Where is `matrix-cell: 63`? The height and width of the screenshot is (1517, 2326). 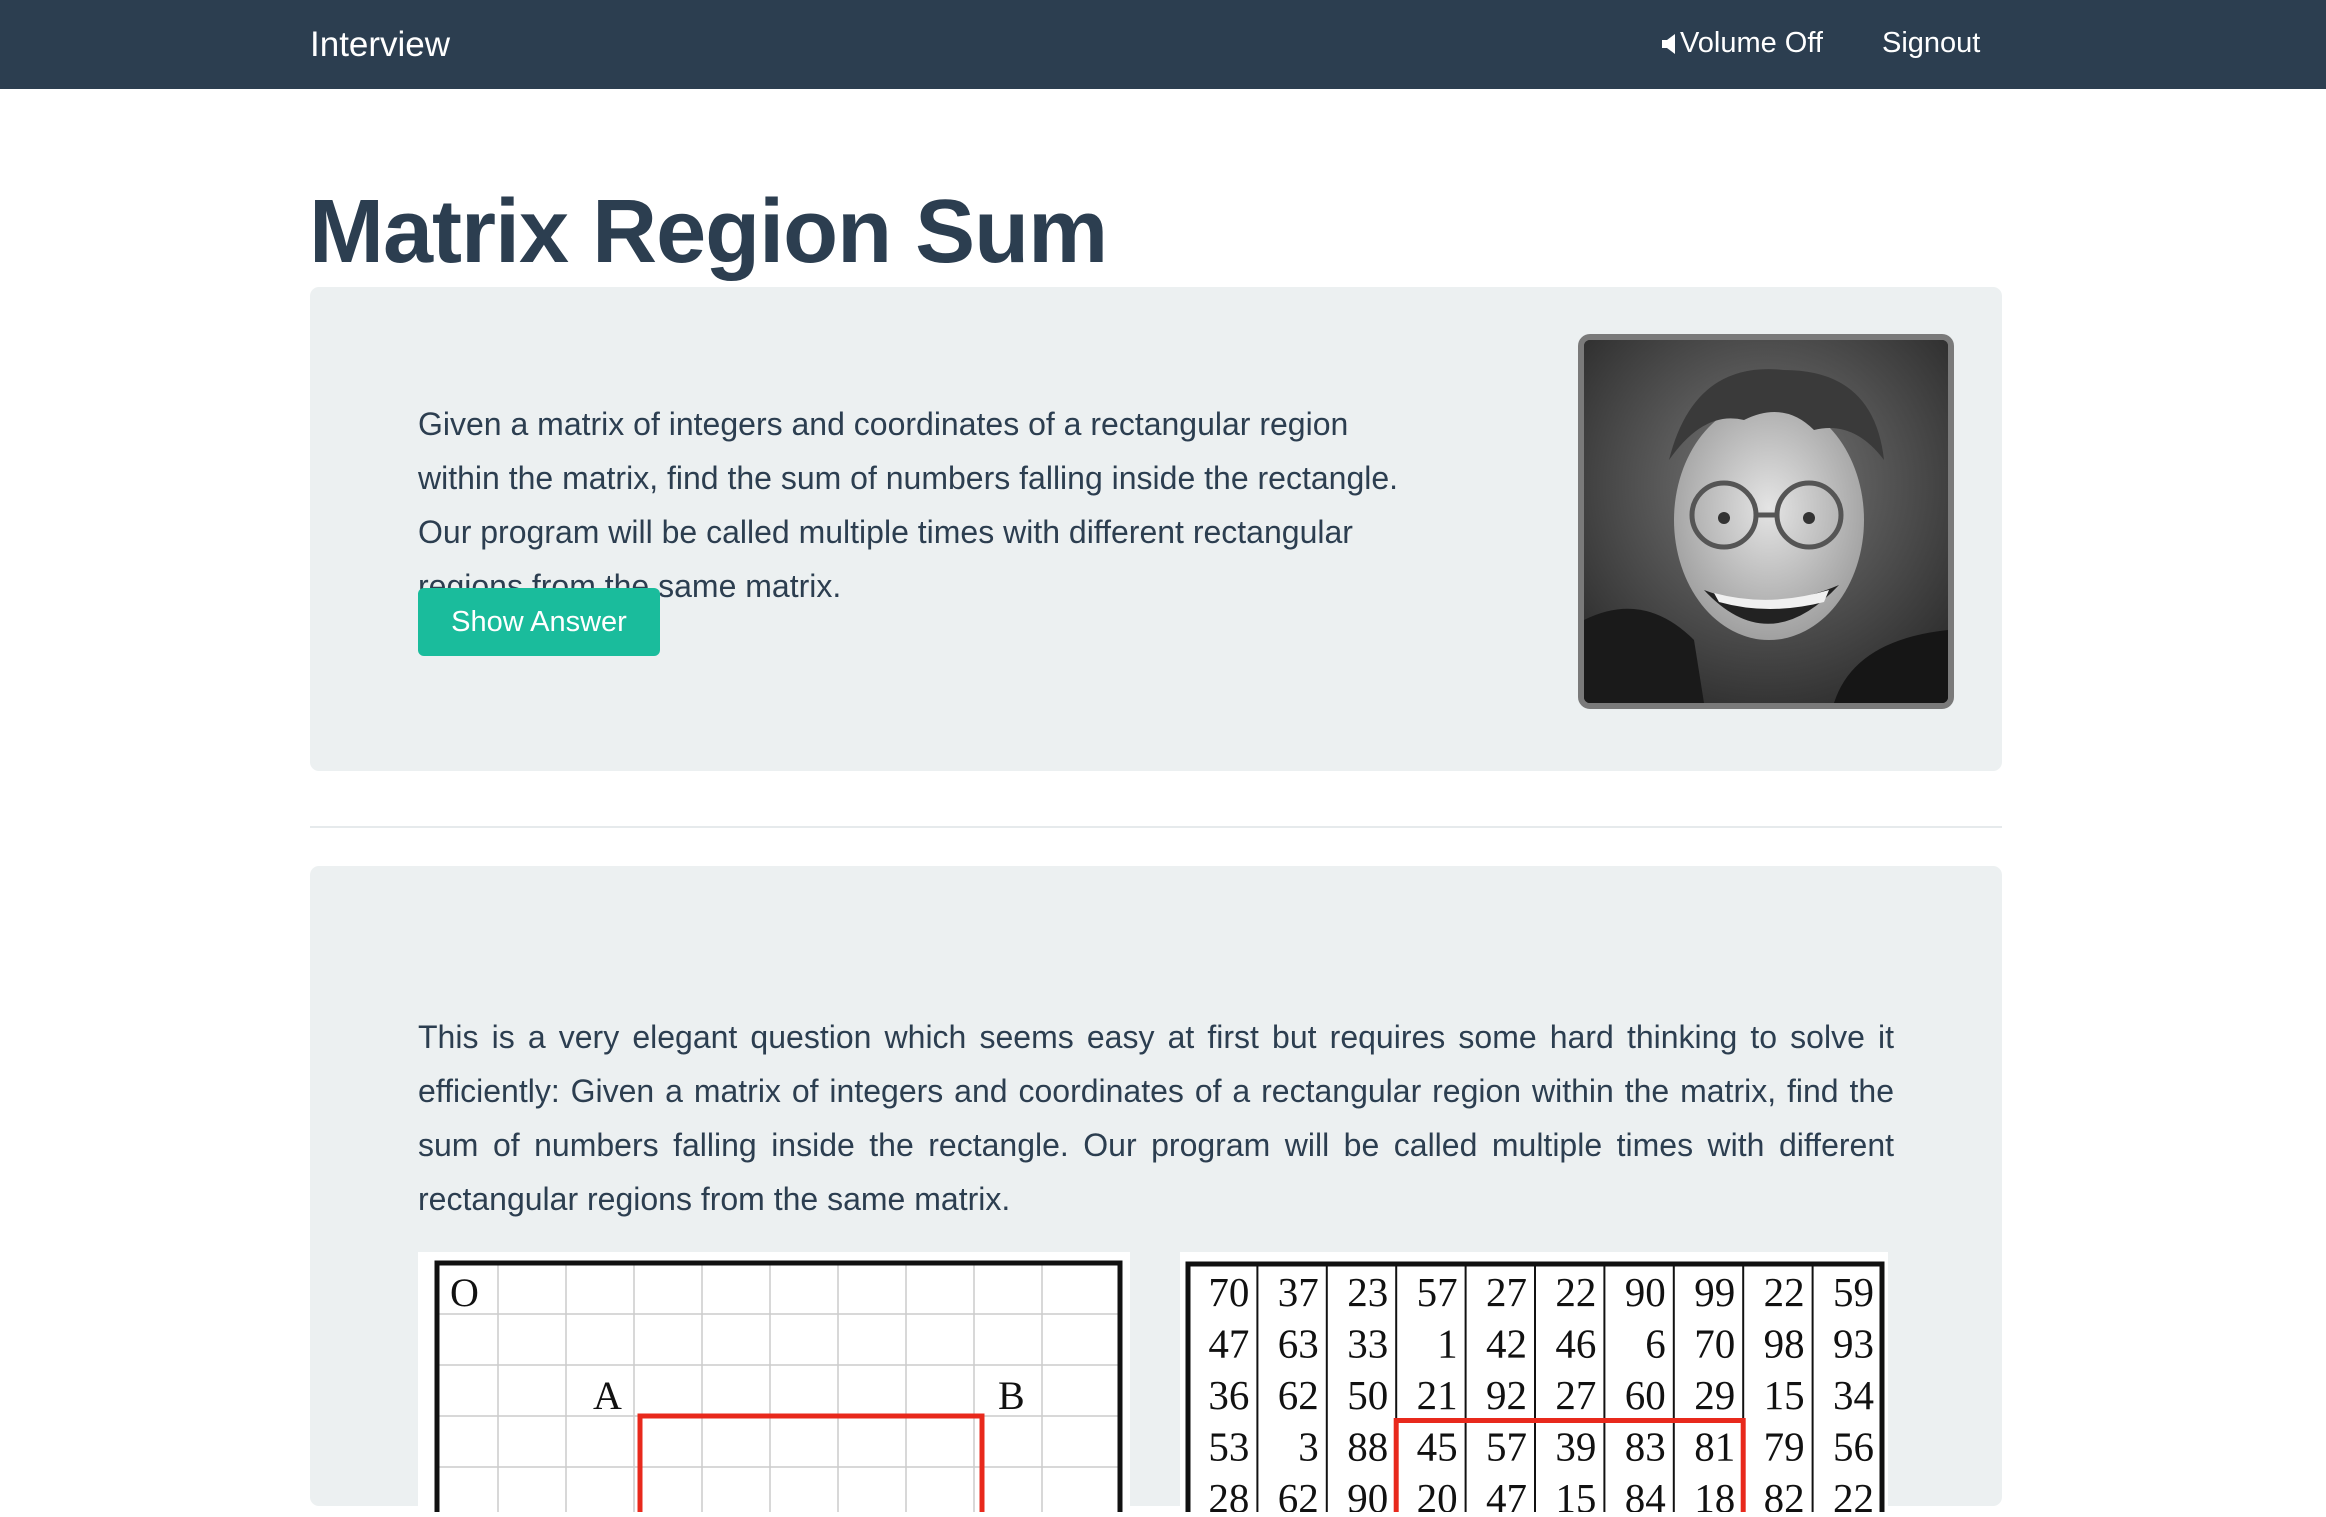
matrix-cell: 63 is located at coordinates (1298, 1344).